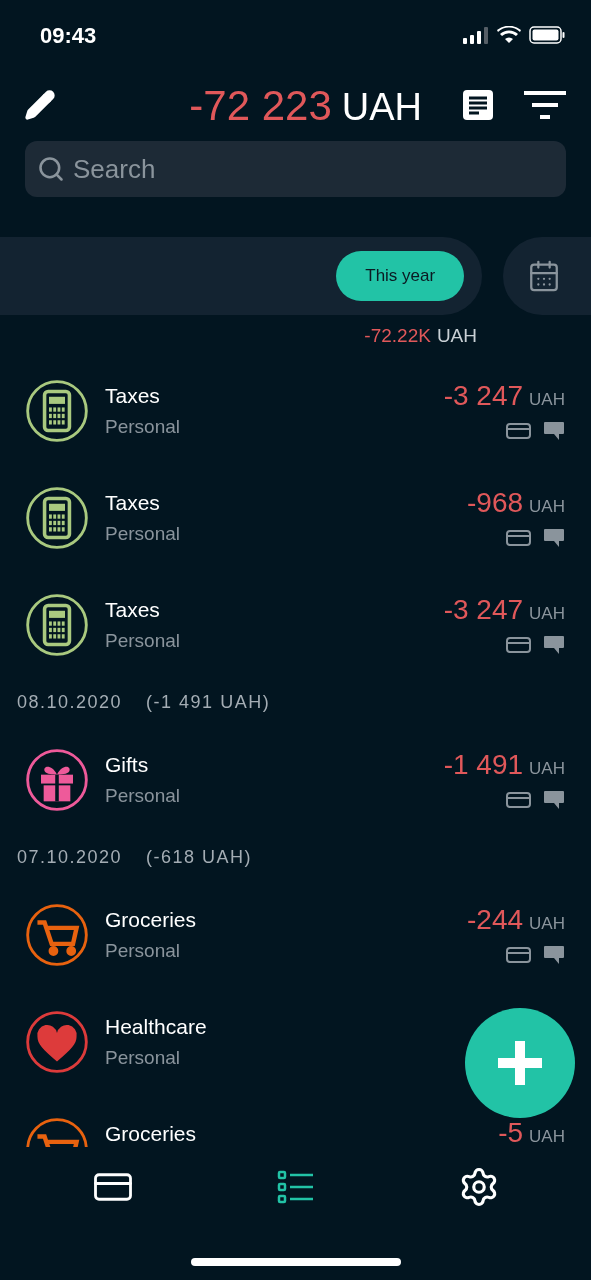  Describe the element at coordinates (295, 1187) in the screenshot. I see `transactions-tab` at that location.